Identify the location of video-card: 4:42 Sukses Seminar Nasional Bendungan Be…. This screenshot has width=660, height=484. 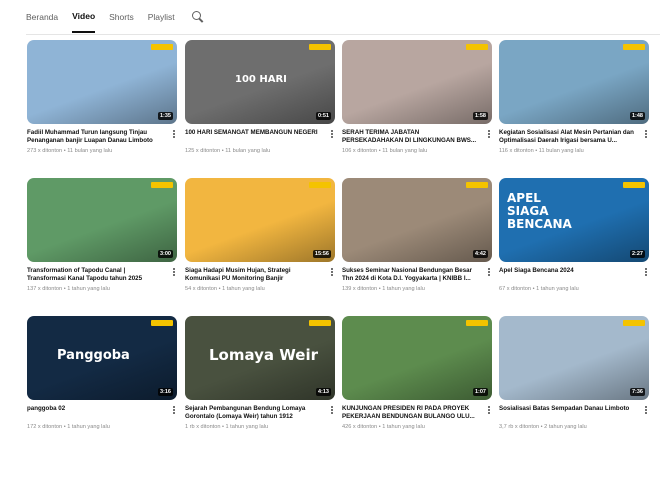
(418, 235).